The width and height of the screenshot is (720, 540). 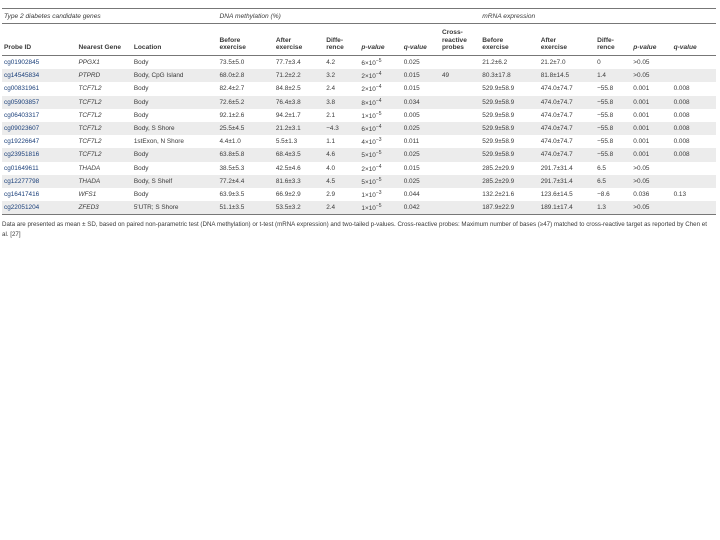 What do you see at coordinates (158, 142) in the screenshot?
I see `location-cell: 1stExon, N Shore` at bounding box center [158, 142].